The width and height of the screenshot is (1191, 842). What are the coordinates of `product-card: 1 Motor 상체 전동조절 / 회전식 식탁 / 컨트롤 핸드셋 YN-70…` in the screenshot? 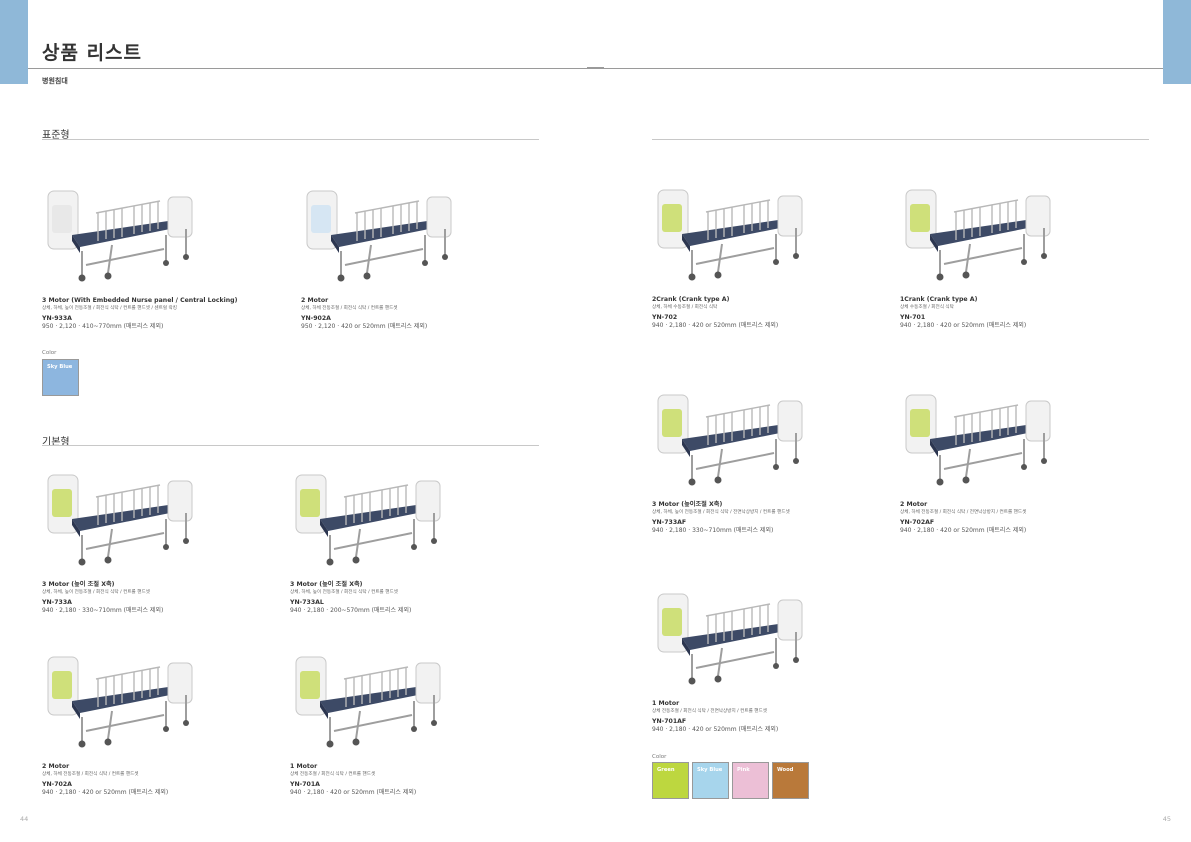 It's located at (410, 723).